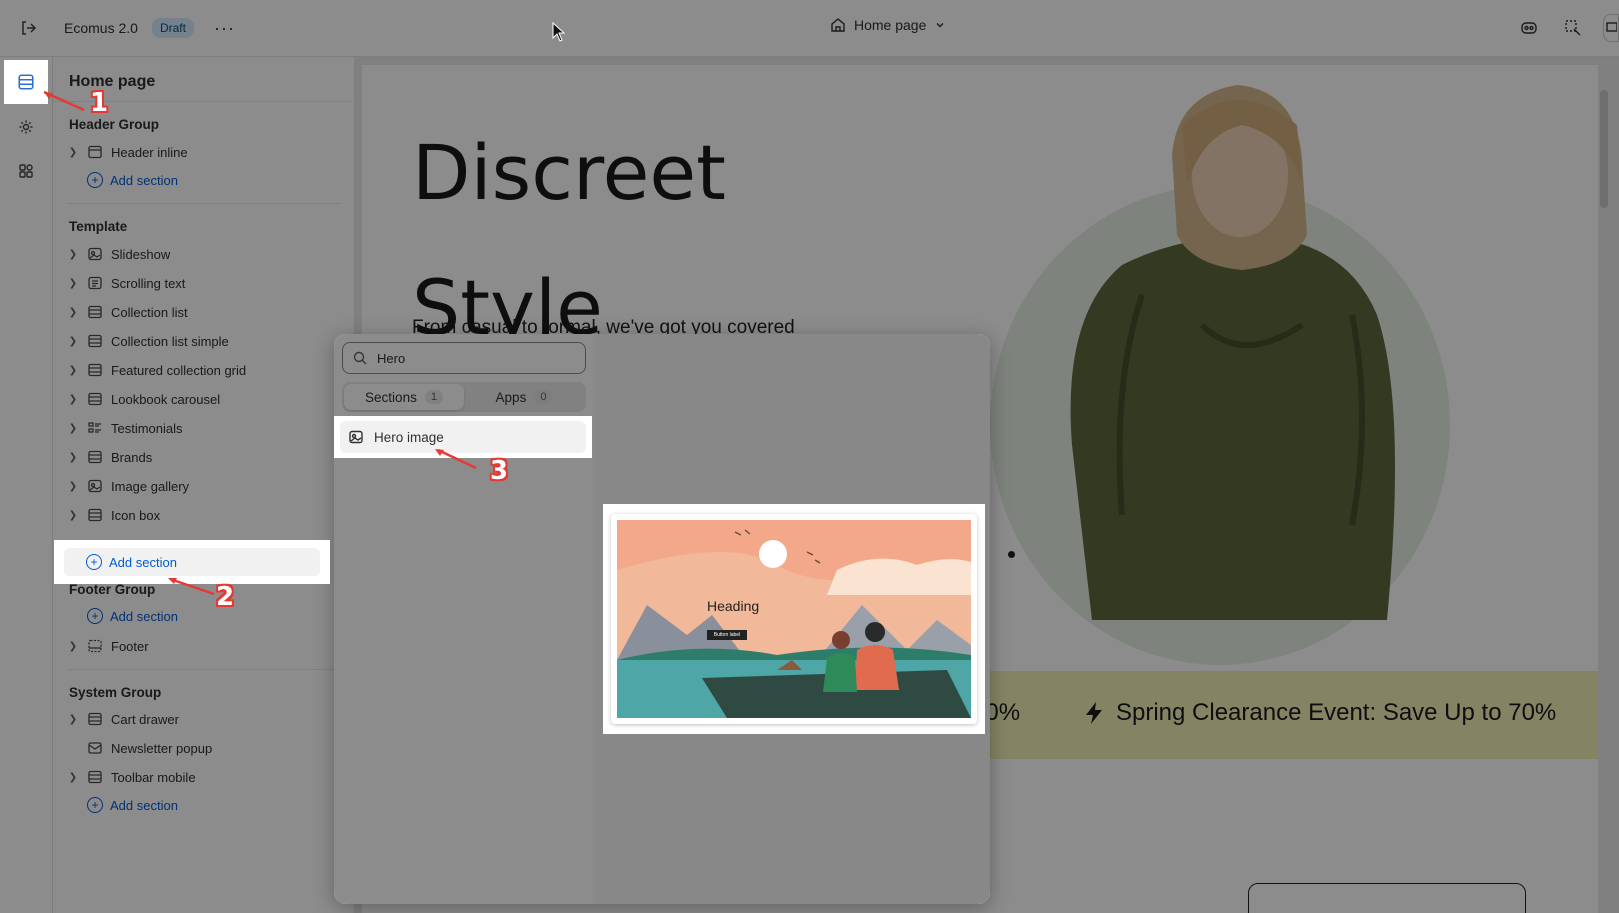 The width and height of the screenshot is (1619, 913). I want to click on search-result-label: Hero image, so click(409, 437).